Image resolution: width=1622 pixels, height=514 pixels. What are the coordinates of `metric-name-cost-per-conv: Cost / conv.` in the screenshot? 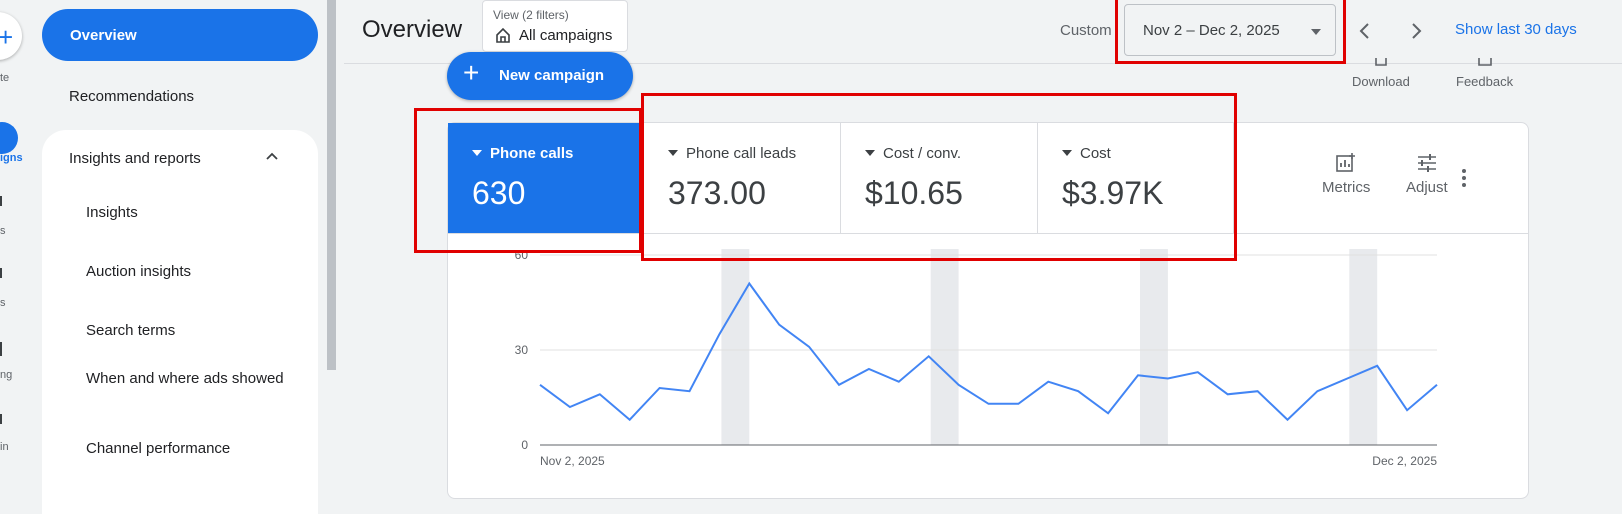 It's located at (913, 153).